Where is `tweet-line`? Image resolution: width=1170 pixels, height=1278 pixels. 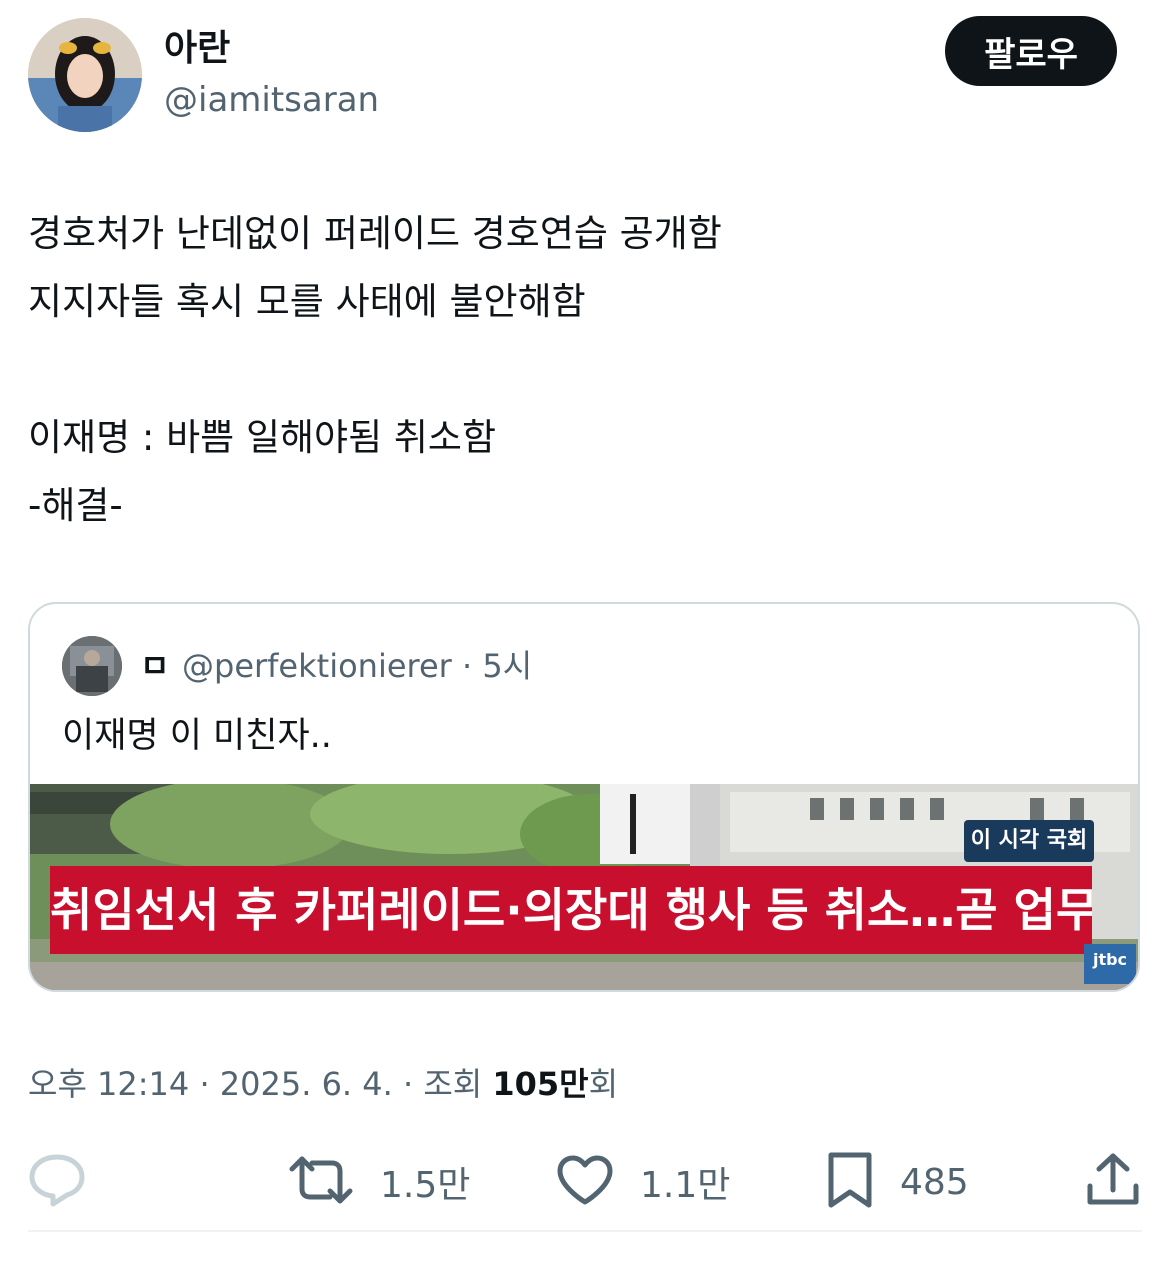
tweet-line is located at coordinates (583, 370).